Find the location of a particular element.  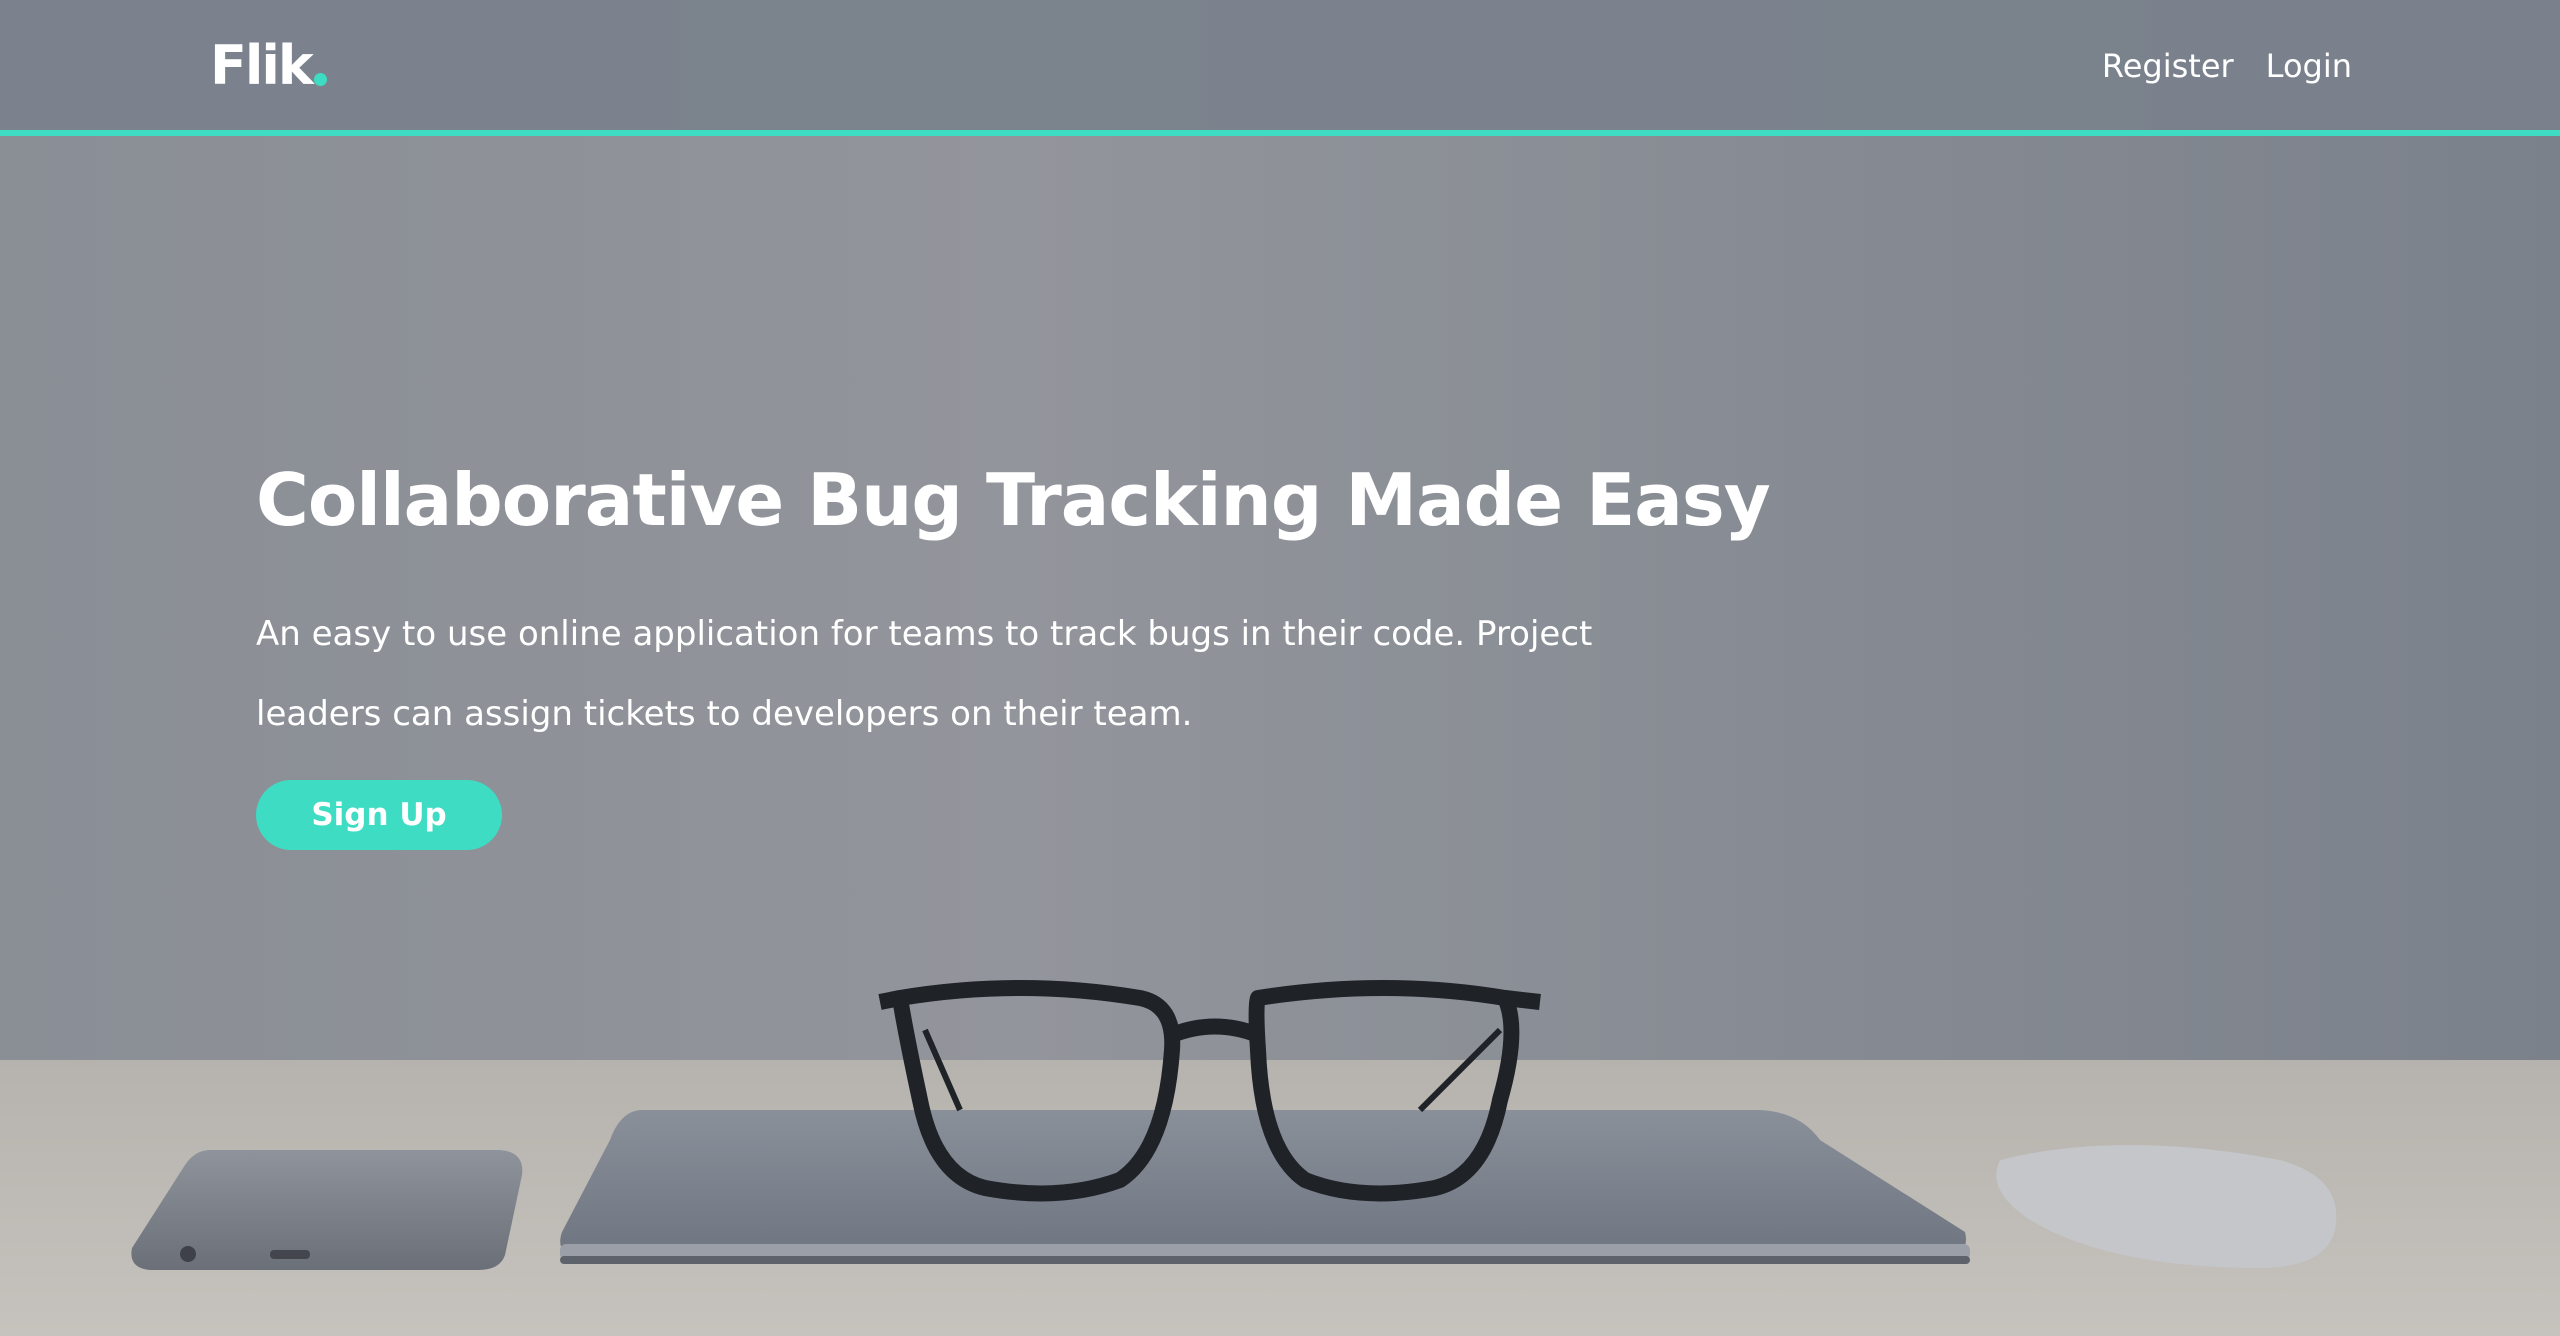

main-nav: Register Login is located at coordinates (2227, 66).